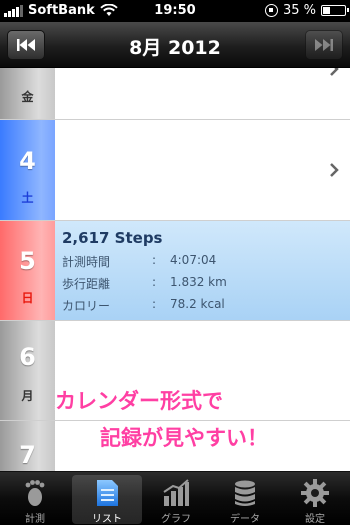 The image size is (350, 525). Describe the element at coordinates (27, 455) in the screenshot. I see `day-number: 7` at that location.